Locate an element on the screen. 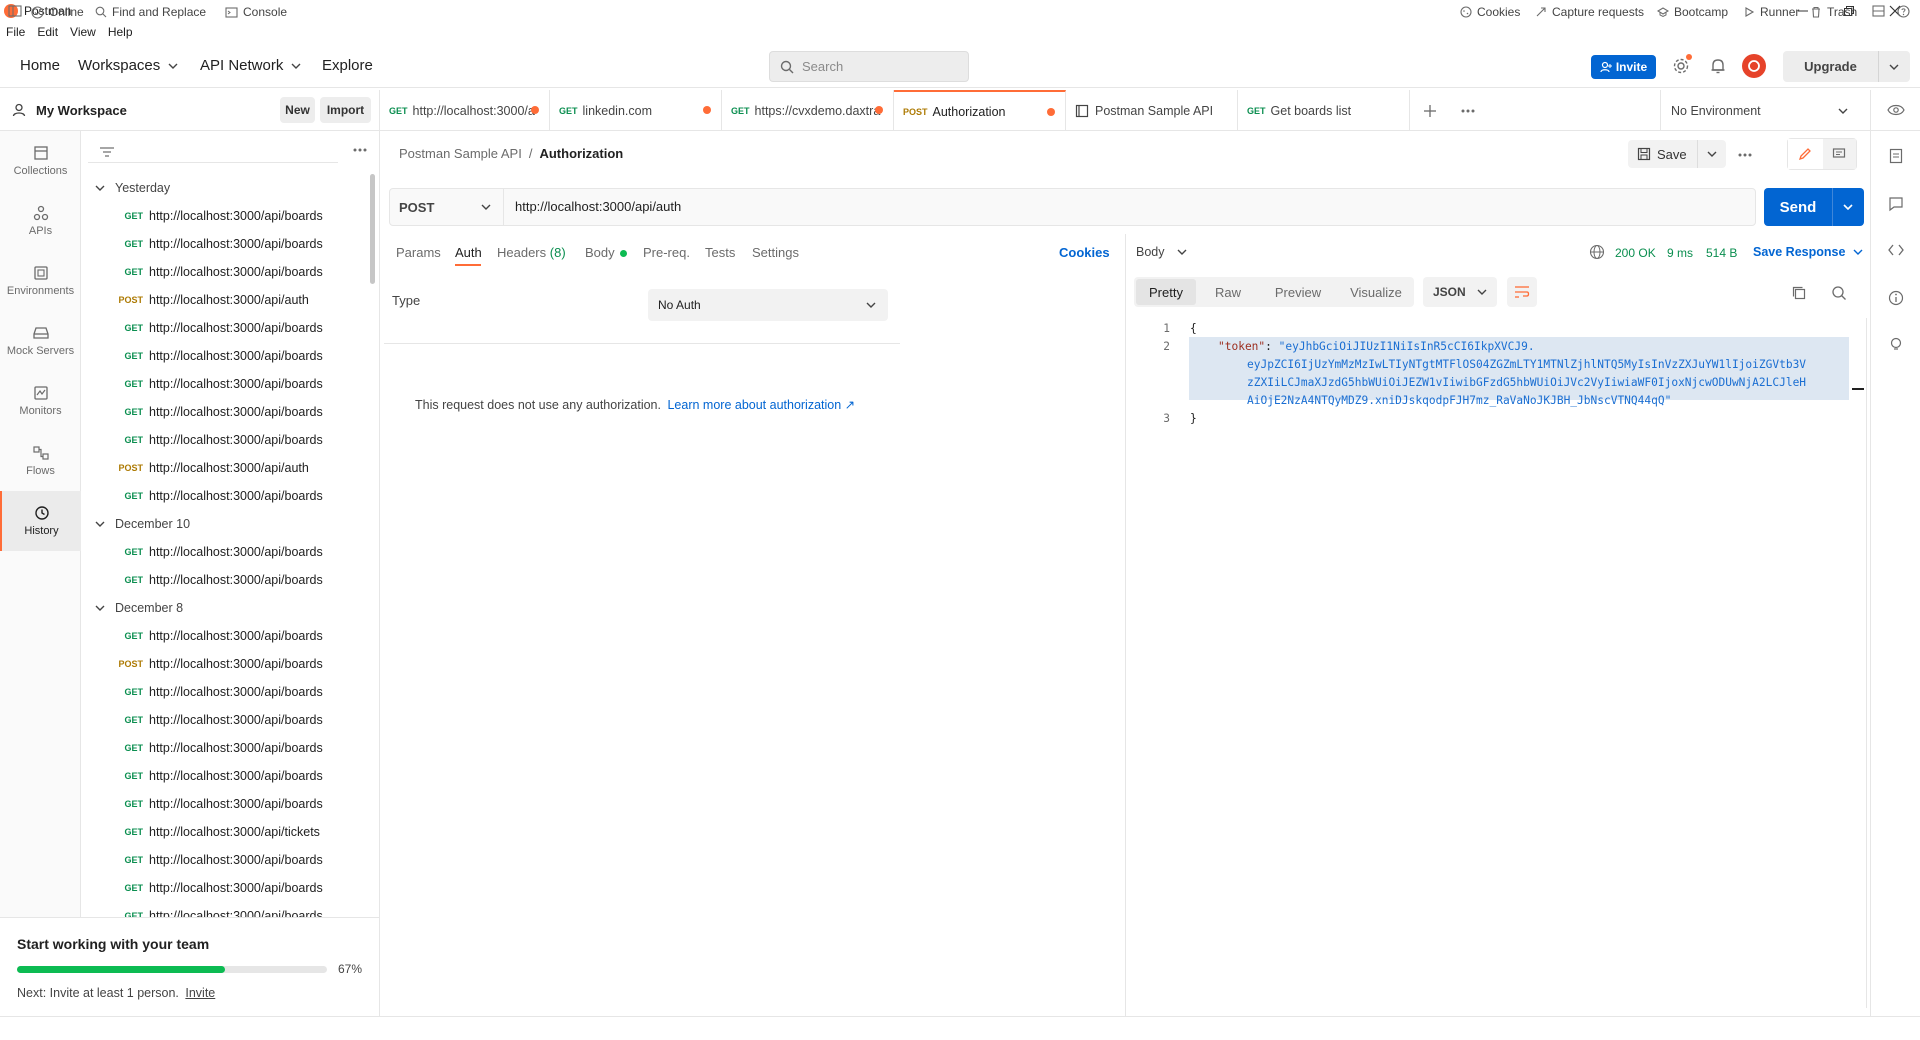 The width and height of the screenshot is (1920, 1040). plus-icon is located at coordinates (1430, 111).